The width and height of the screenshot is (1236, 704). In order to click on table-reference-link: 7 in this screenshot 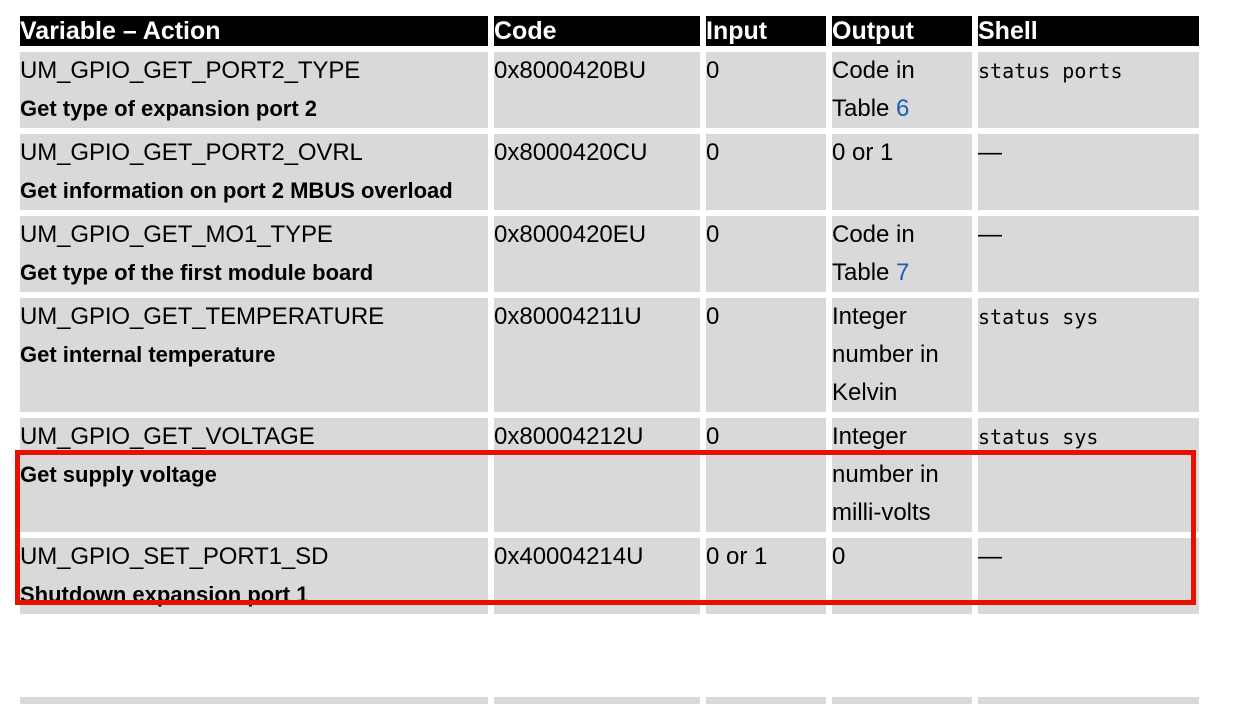, I will do `click(902, 272)`.